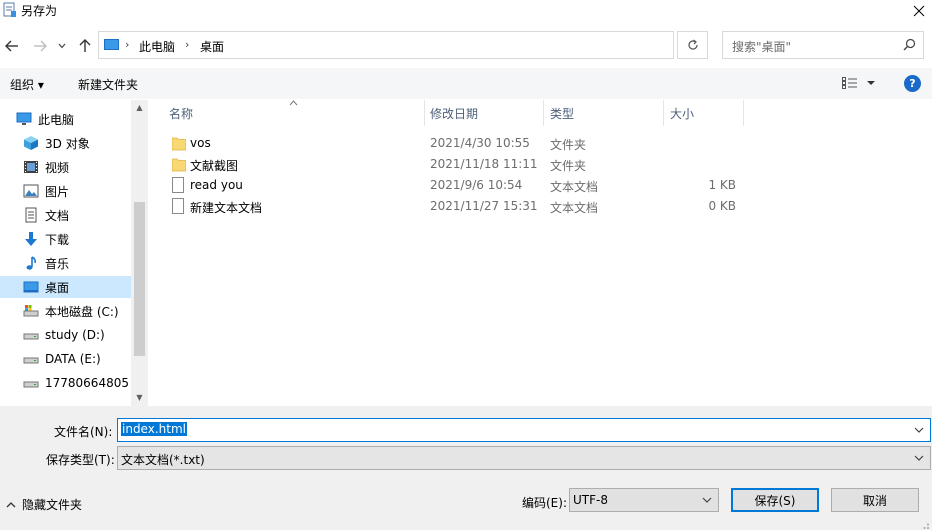 The image size is (932, 530). I want to click on search-input: 搜索"桌面", so click(823, 45).